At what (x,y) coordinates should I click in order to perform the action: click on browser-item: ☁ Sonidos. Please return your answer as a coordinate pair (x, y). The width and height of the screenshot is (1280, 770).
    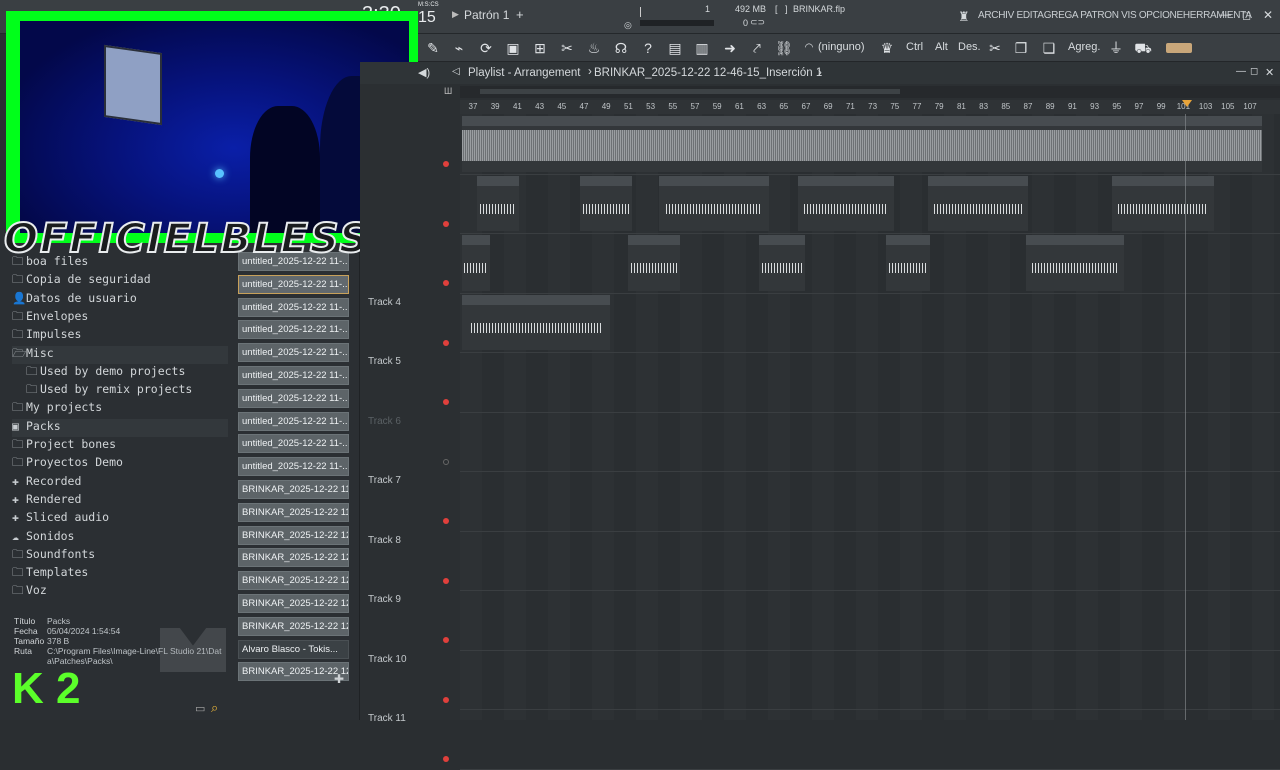
    Looking at the image, I should click on (120, 538).